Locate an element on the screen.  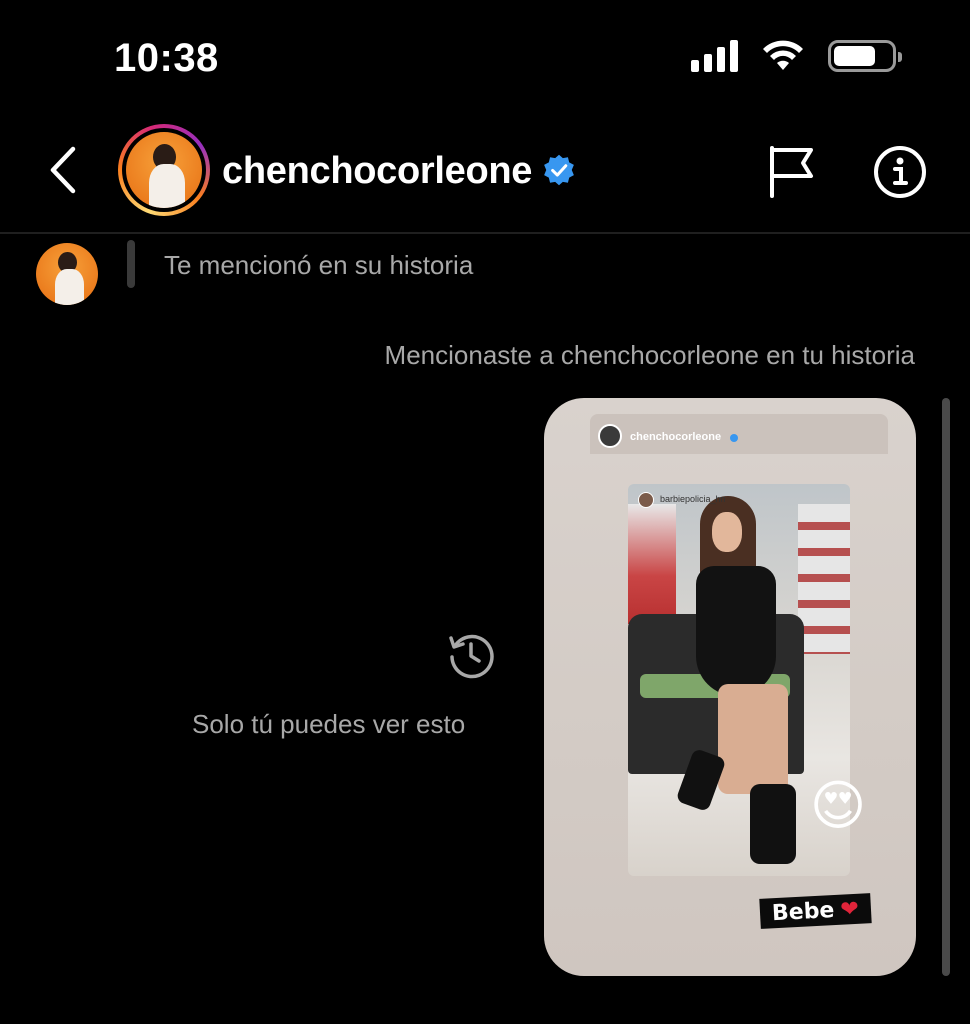
info-icon is located at coordinates (900, 172).